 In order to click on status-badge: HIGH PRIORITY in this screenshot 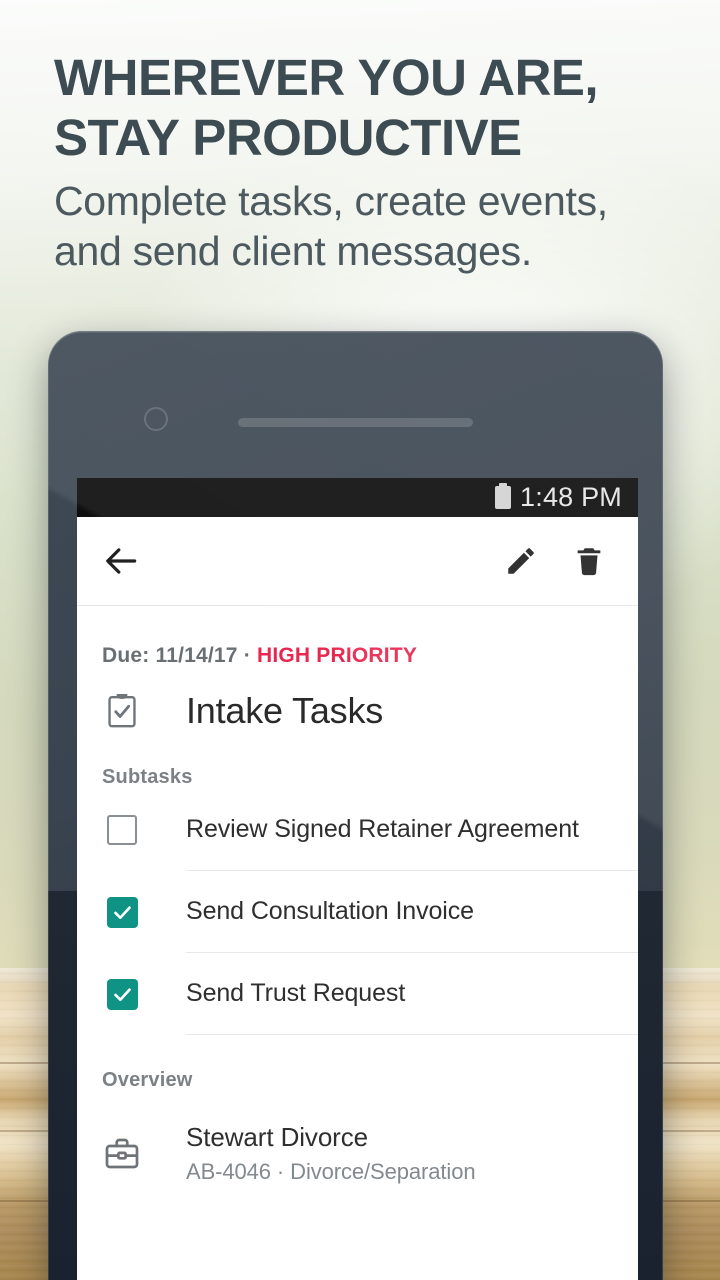, I will do `click(337, 655)`.